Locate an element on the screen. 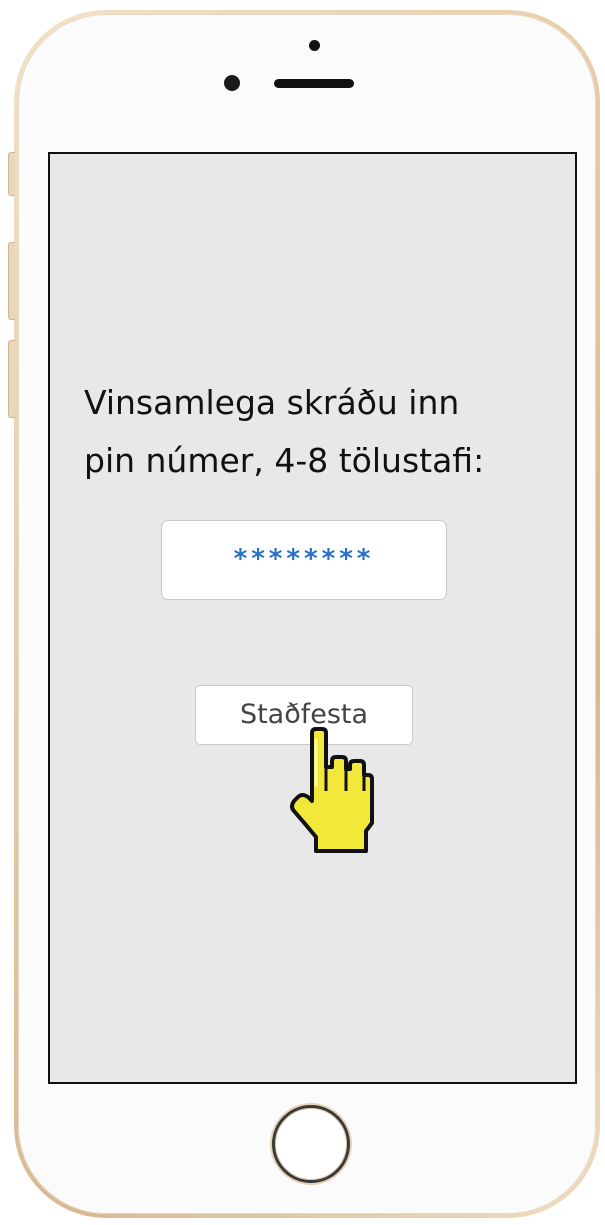 This screenshot has height=1225, width=605. silent-switch is located at coordinates (11, 174).